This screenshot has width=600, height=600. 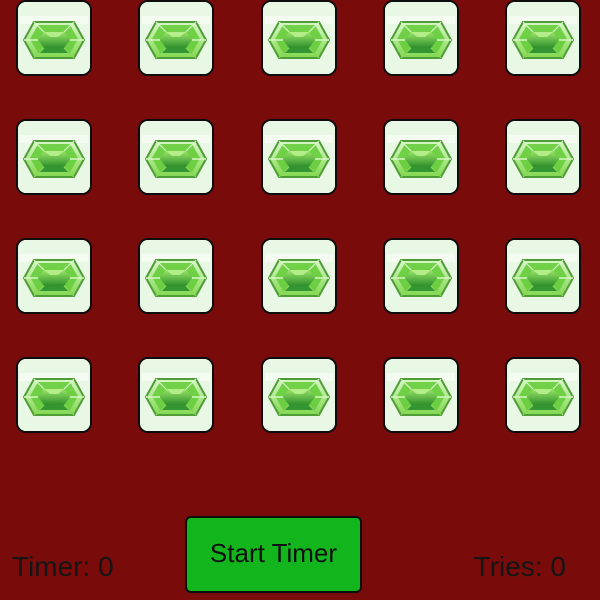 I want to click on timer-readout: Timer: 0, so click(x=63, y=567).